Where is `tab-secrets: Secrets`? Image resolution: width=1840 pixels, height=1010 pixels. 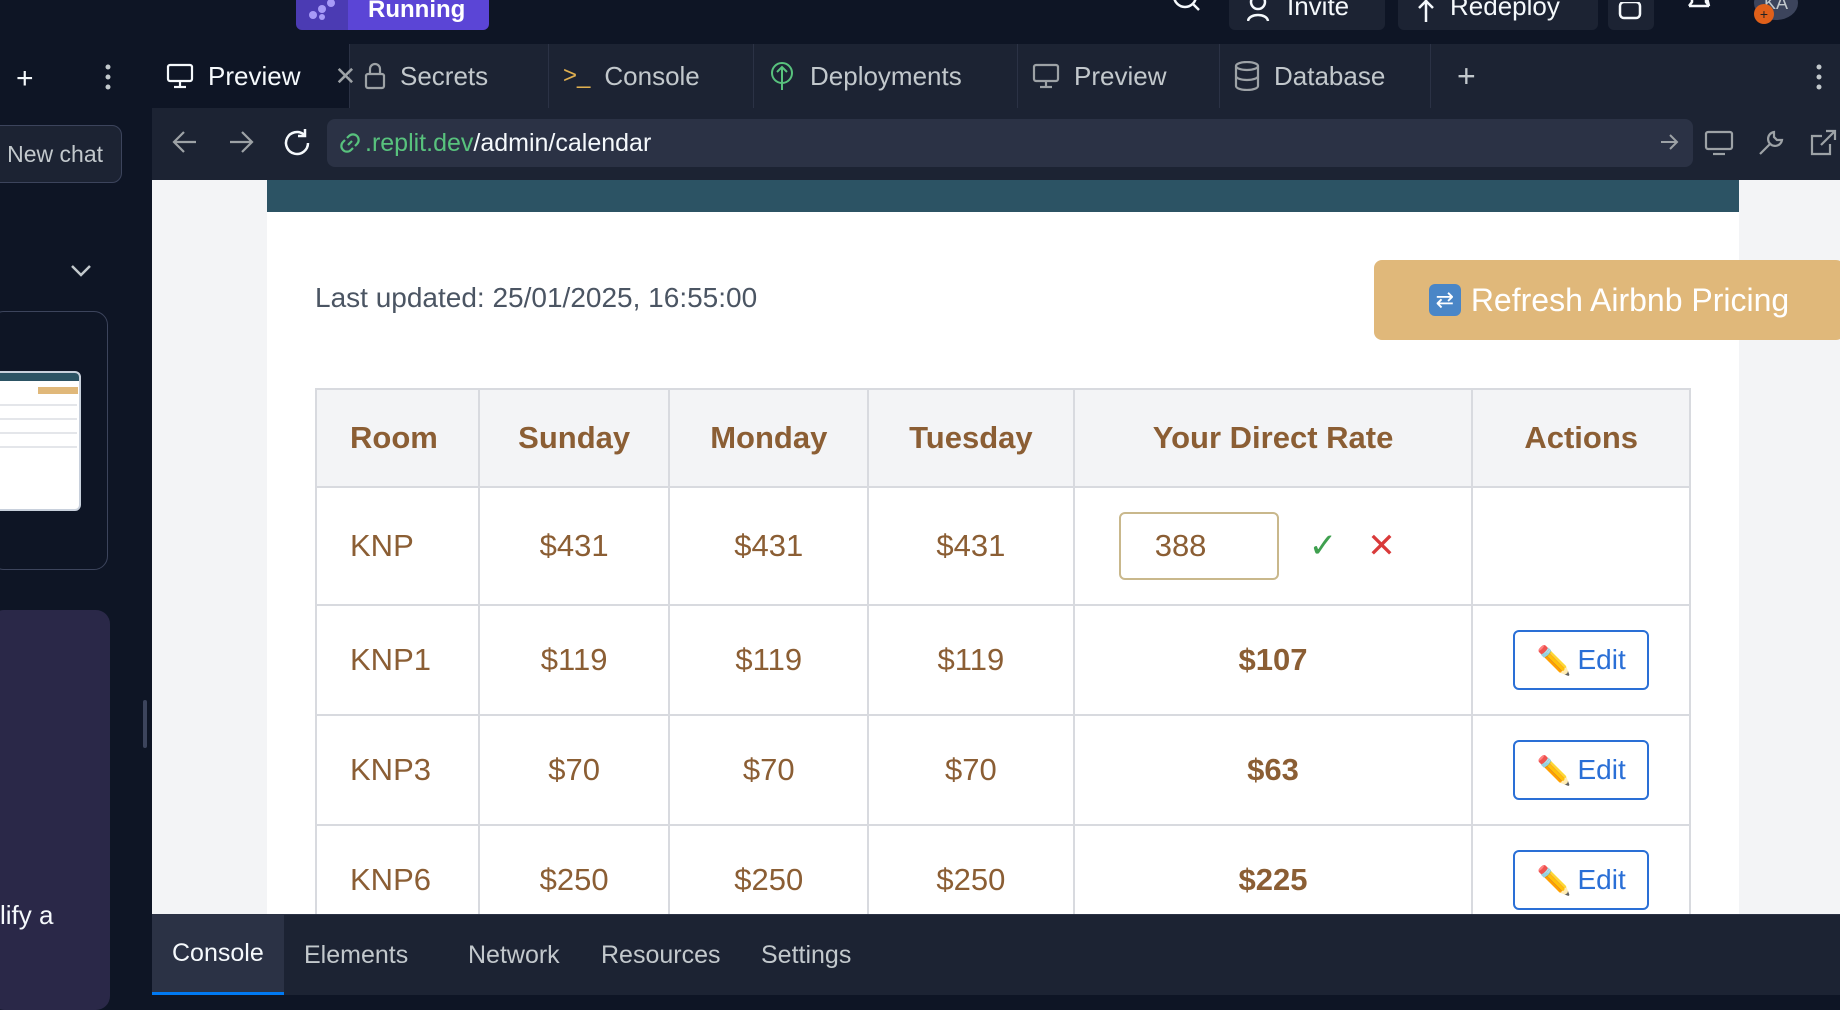 tab-secrets: Secrets is located at coordinates (449, 76).